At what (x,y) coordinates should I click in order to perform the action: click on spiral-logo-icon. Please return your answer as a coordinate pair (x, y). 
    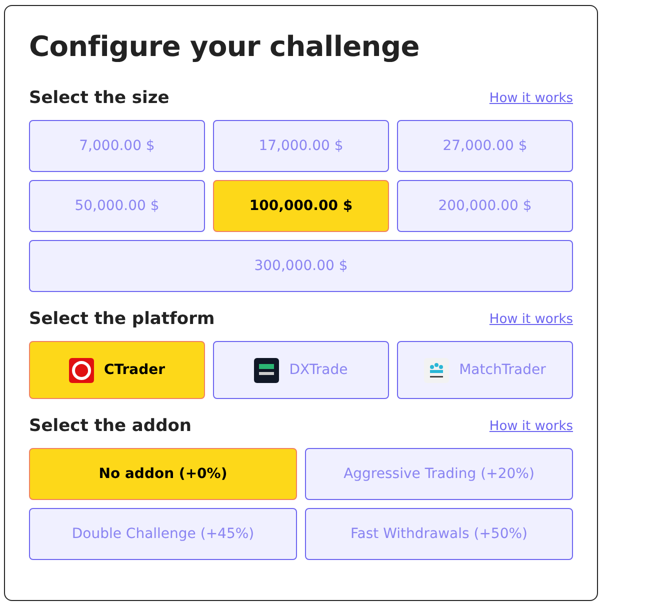
    Looking at the image, I should click on (81, 370).